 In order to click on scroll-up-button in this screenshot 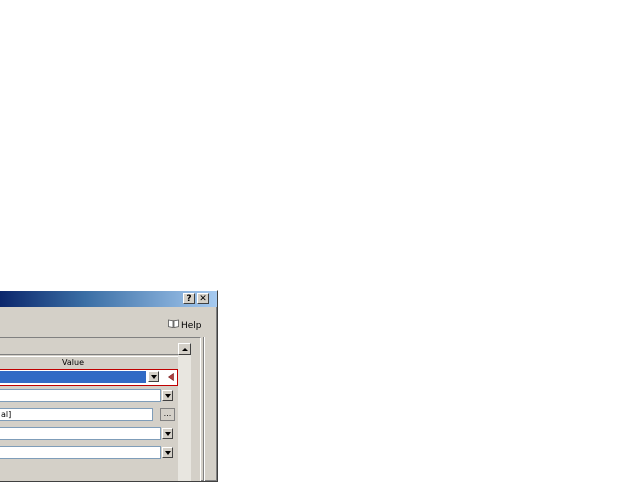, I will do `click(184, 349)`.